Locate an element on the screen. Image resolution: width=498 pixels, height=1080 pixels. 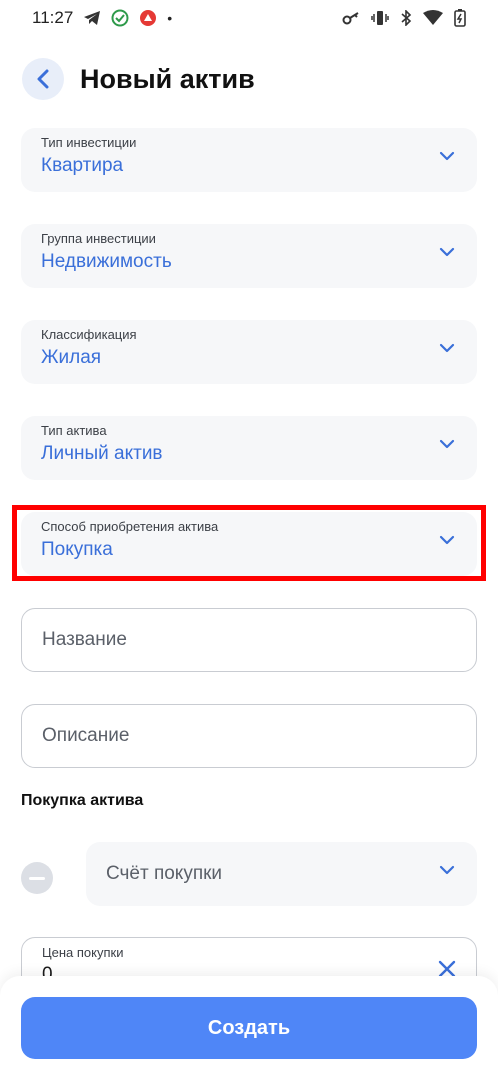
minus-icon is located at coordinates (37, 878).